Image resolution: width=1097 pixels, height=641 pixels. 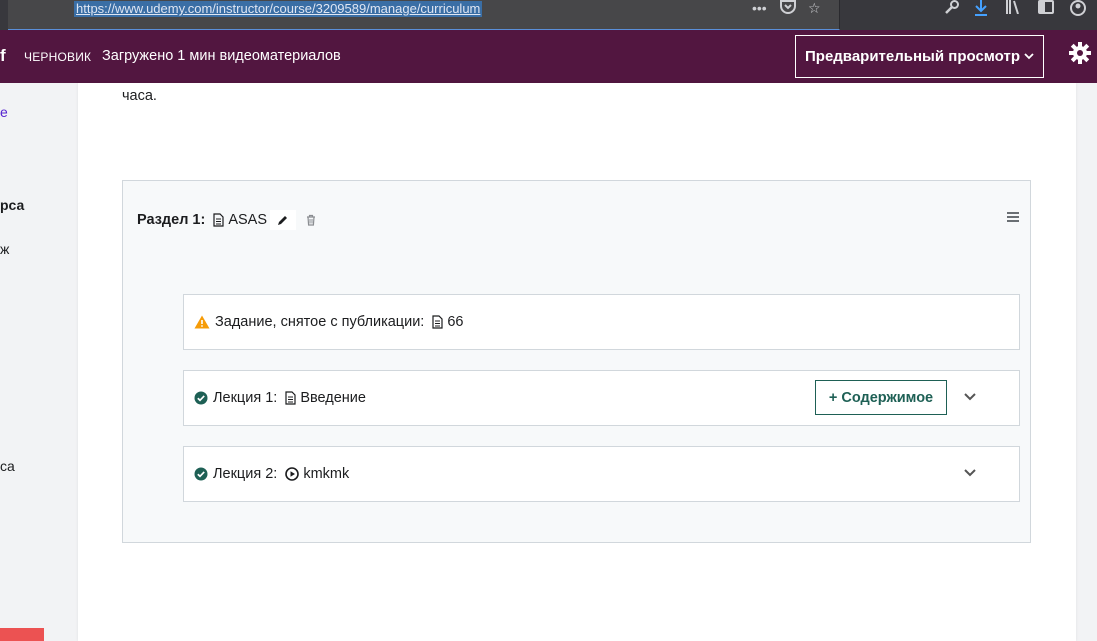 I want to click on wrench-icon, so click(x=951, y=9).